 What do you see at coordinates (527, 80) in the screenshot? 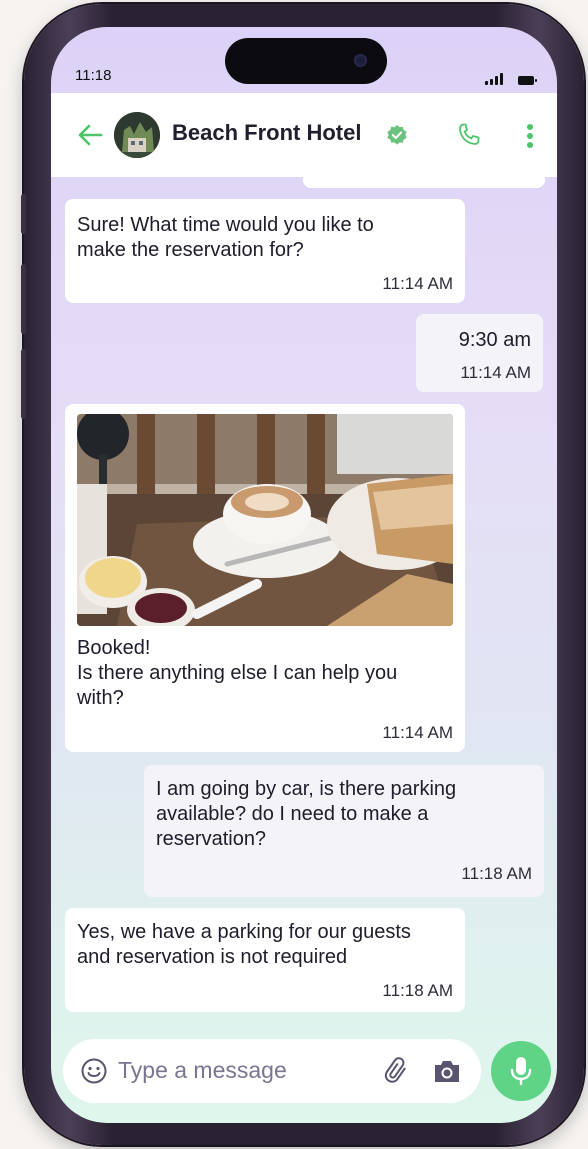
I see `battery-icon` at bounding box center [527, 80].